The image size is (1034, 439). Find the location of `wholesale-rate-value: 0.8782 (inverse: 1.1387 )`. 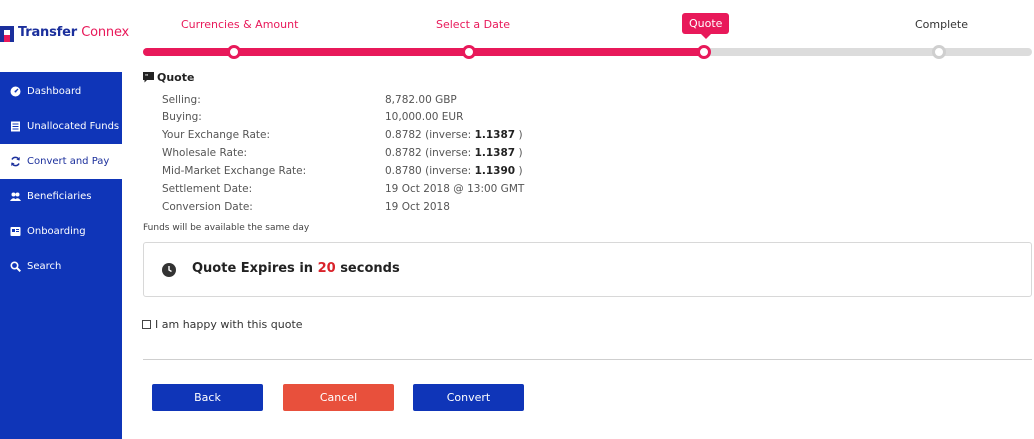

wholesale-rate-value: 0.8782 (inverse: 1.1387 ) is located at coordinates (454, 153).